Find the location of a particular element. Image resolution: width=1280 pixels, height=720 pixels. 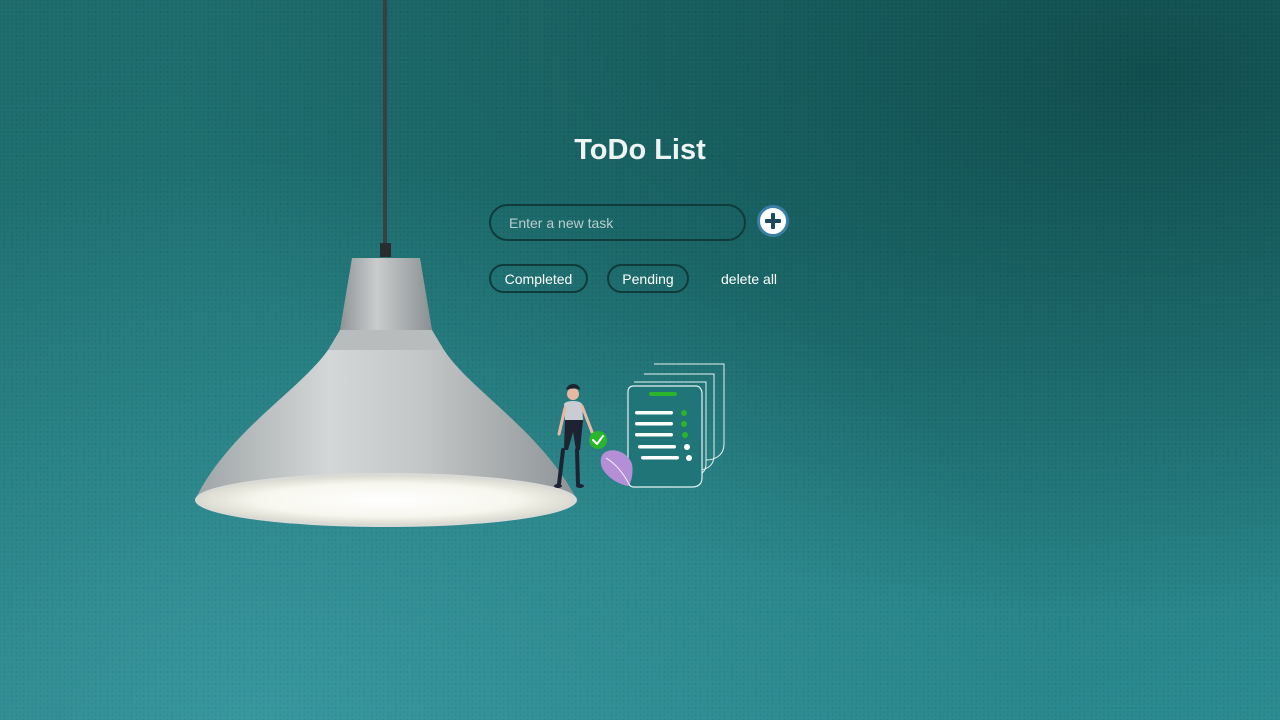

delete-all-button: delete all is located at coordinates (749, 278).